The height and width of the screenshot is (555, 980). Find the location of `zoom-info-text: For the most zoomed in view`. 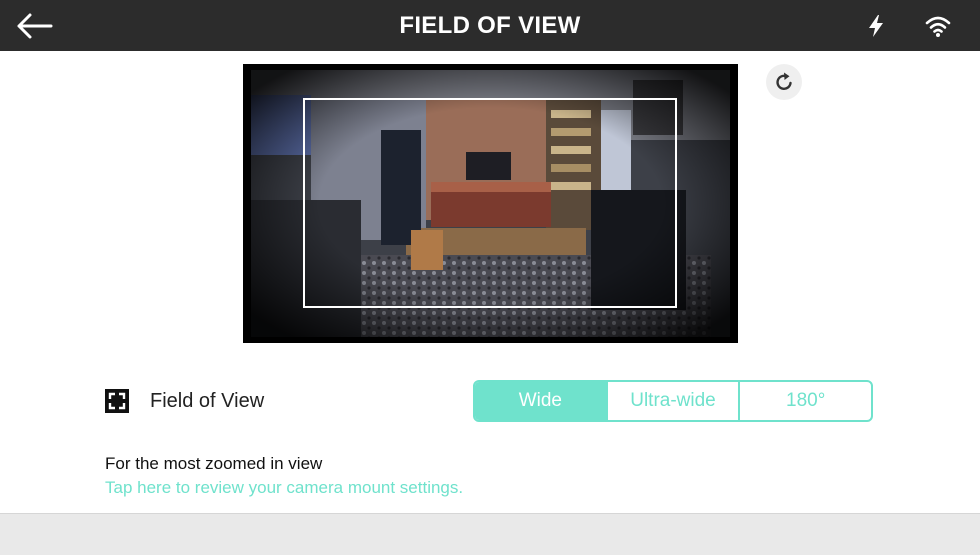

zoom-info-text: For the most zoomed in view is located at coordinates (214, 463).